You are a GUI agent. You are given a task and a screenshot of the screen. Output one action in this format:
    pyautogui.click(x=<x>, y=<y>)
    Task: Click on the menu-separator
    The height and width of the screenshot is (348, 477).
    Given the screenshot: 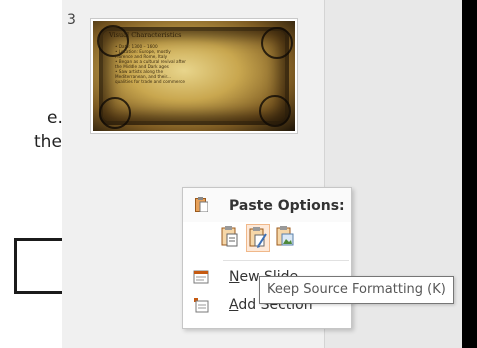 What is the action you would take?
    pyautogui.click(x=286, y=260)
    